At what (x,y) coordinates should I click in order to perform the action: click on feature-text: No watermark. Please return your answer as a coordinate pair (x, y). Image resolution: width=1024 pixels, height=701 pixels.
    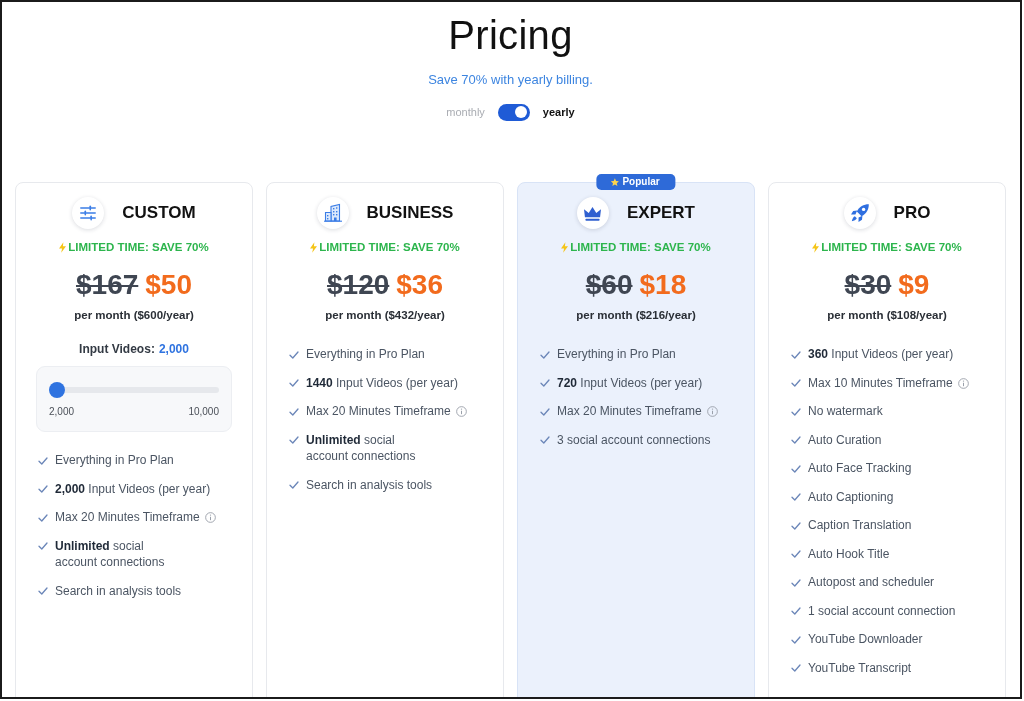
    Looking at the image, I should click on (845, 411).